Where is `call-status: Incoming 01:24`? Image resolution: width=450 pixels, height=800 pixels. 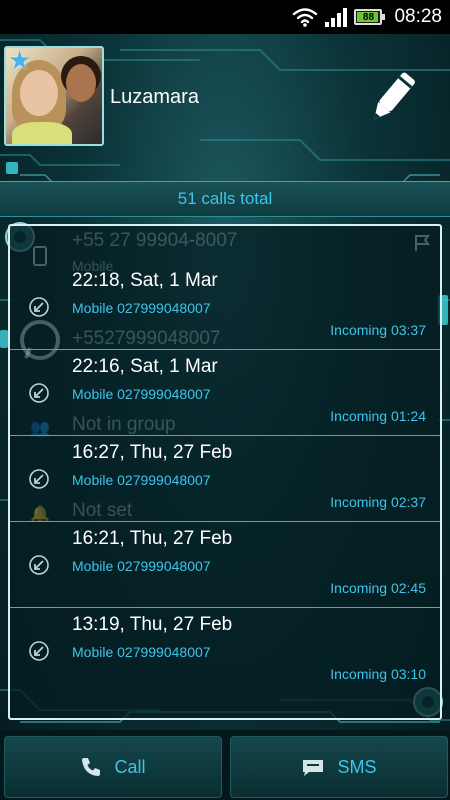
call-status: Incoming 01:24 is located at coordinates (378, 416).